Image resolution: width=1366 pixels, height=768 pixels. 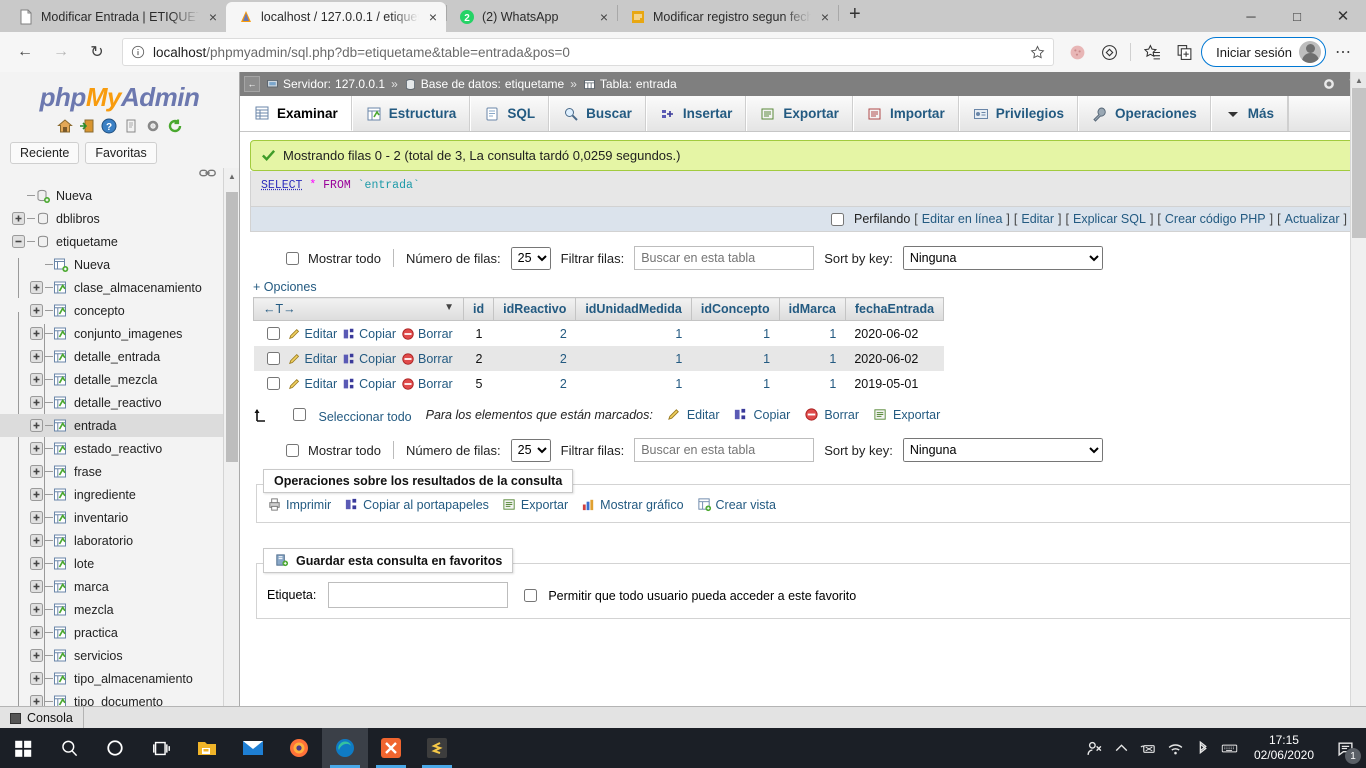 What do you see at coordinates (1002, 450) in the screenshot?
I see `sort-by-key-select-bottom: Ninguna` at bounding box center [1002, 450].